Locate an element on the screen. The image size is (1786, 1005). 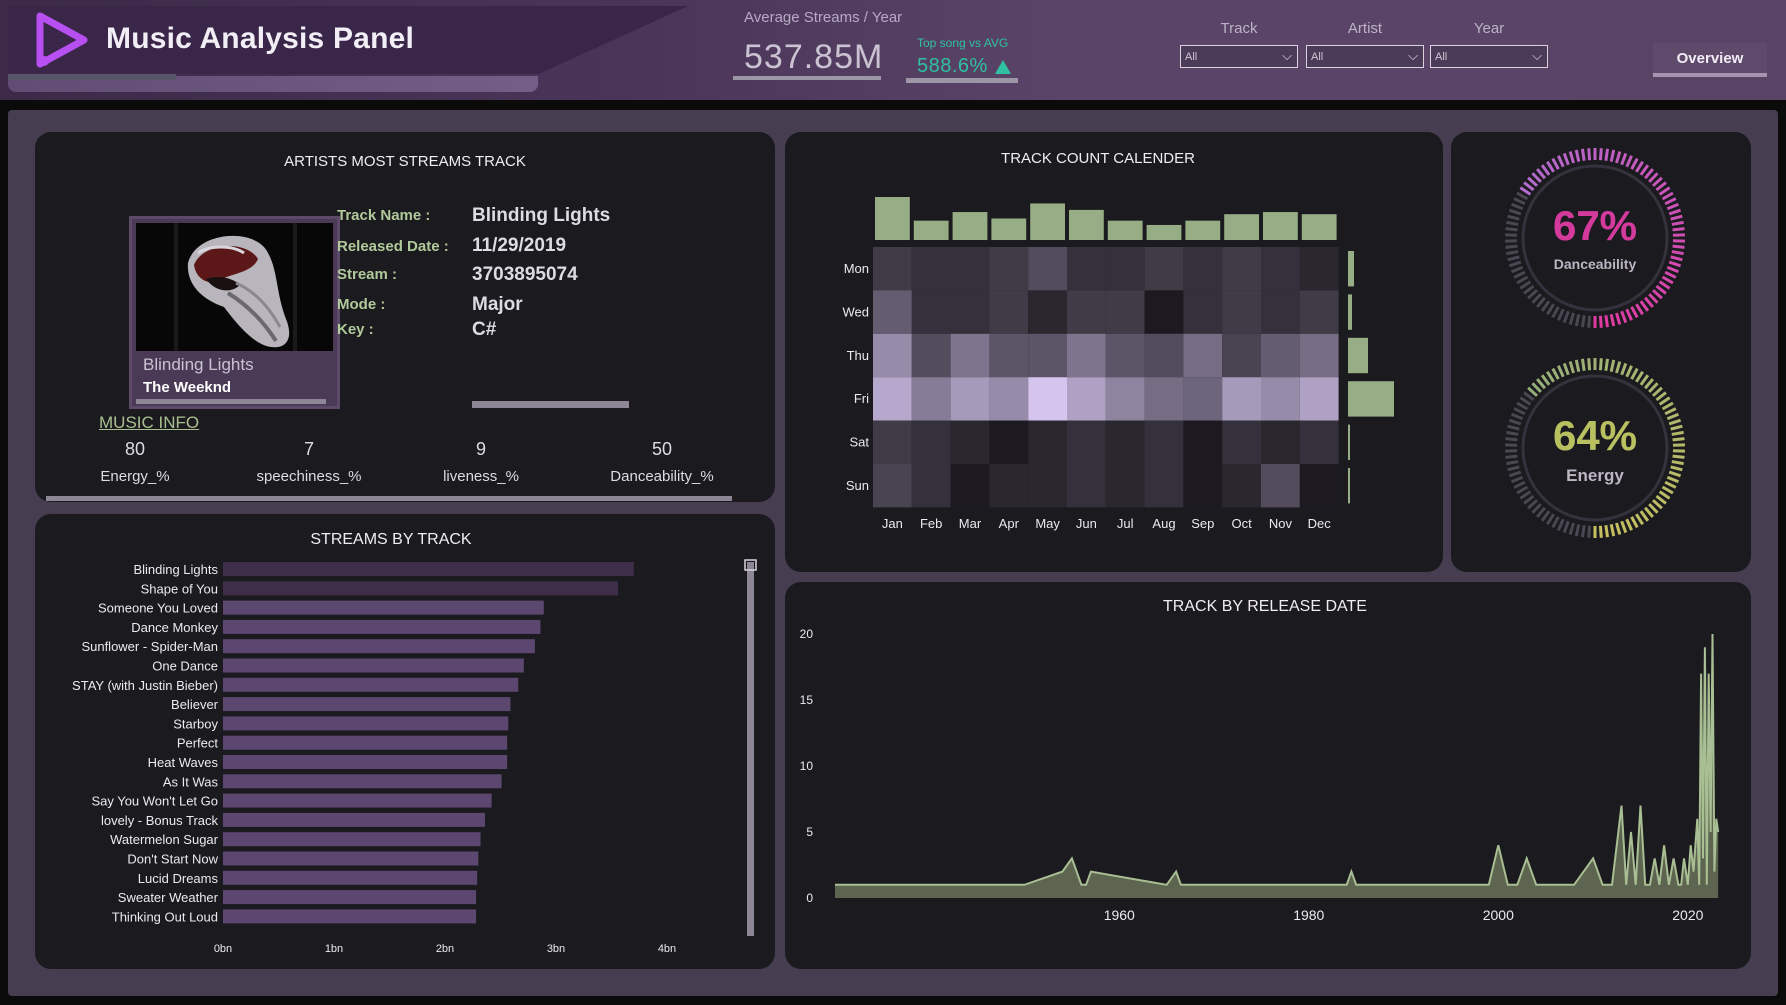
metric-label: Danceability_% is located at coordinates (662, 476).